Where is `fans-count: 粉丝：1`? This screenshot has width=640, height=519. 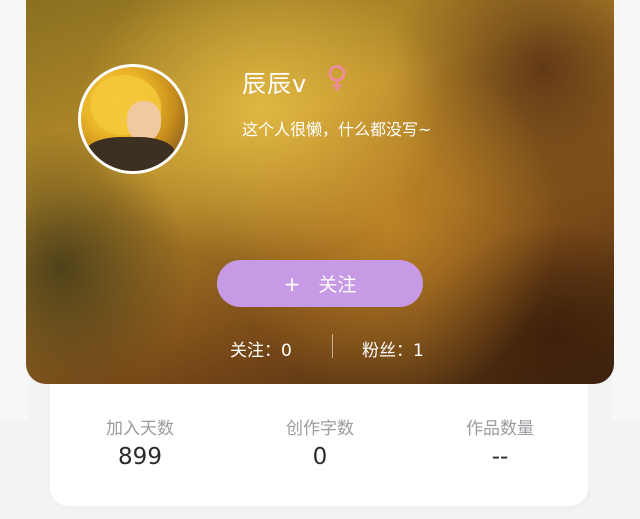
fans-count: 粉丝：1 is located at coordinates (393, 348).